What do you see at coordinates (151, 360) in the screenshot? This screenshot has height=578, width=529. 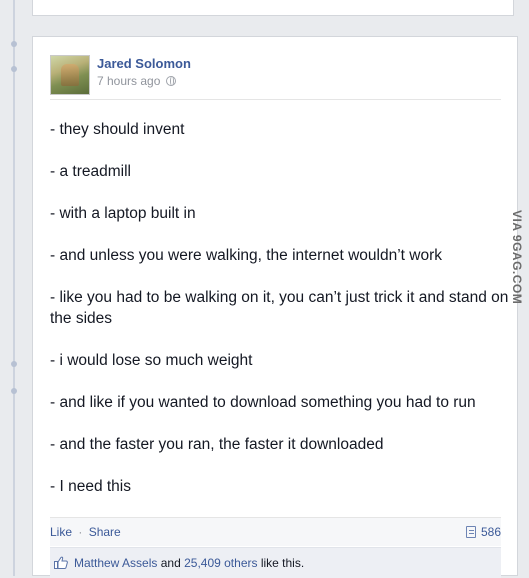 I see `post-line: - i would lose so much weight` at bounding box center [151, 360].